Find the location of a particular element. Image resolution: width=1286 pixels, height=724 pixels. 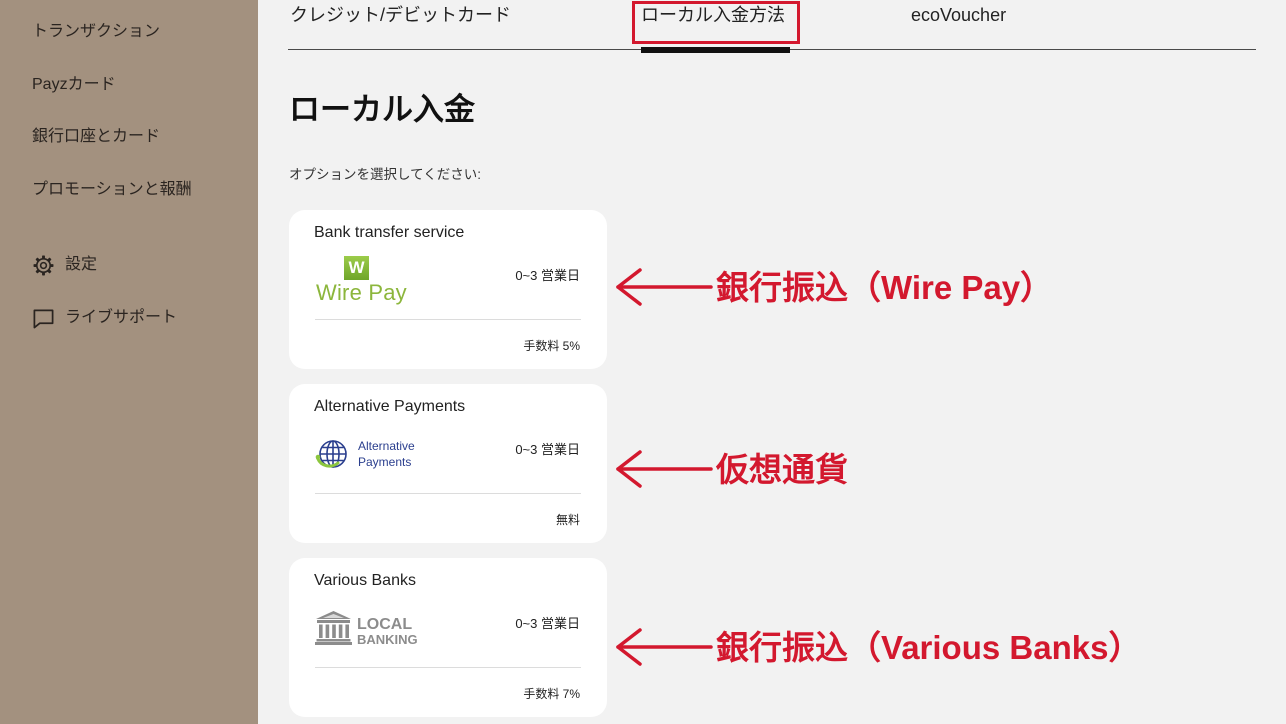

sidebar-item-payz-card: Payzカード is located at coordinates (74, 85).